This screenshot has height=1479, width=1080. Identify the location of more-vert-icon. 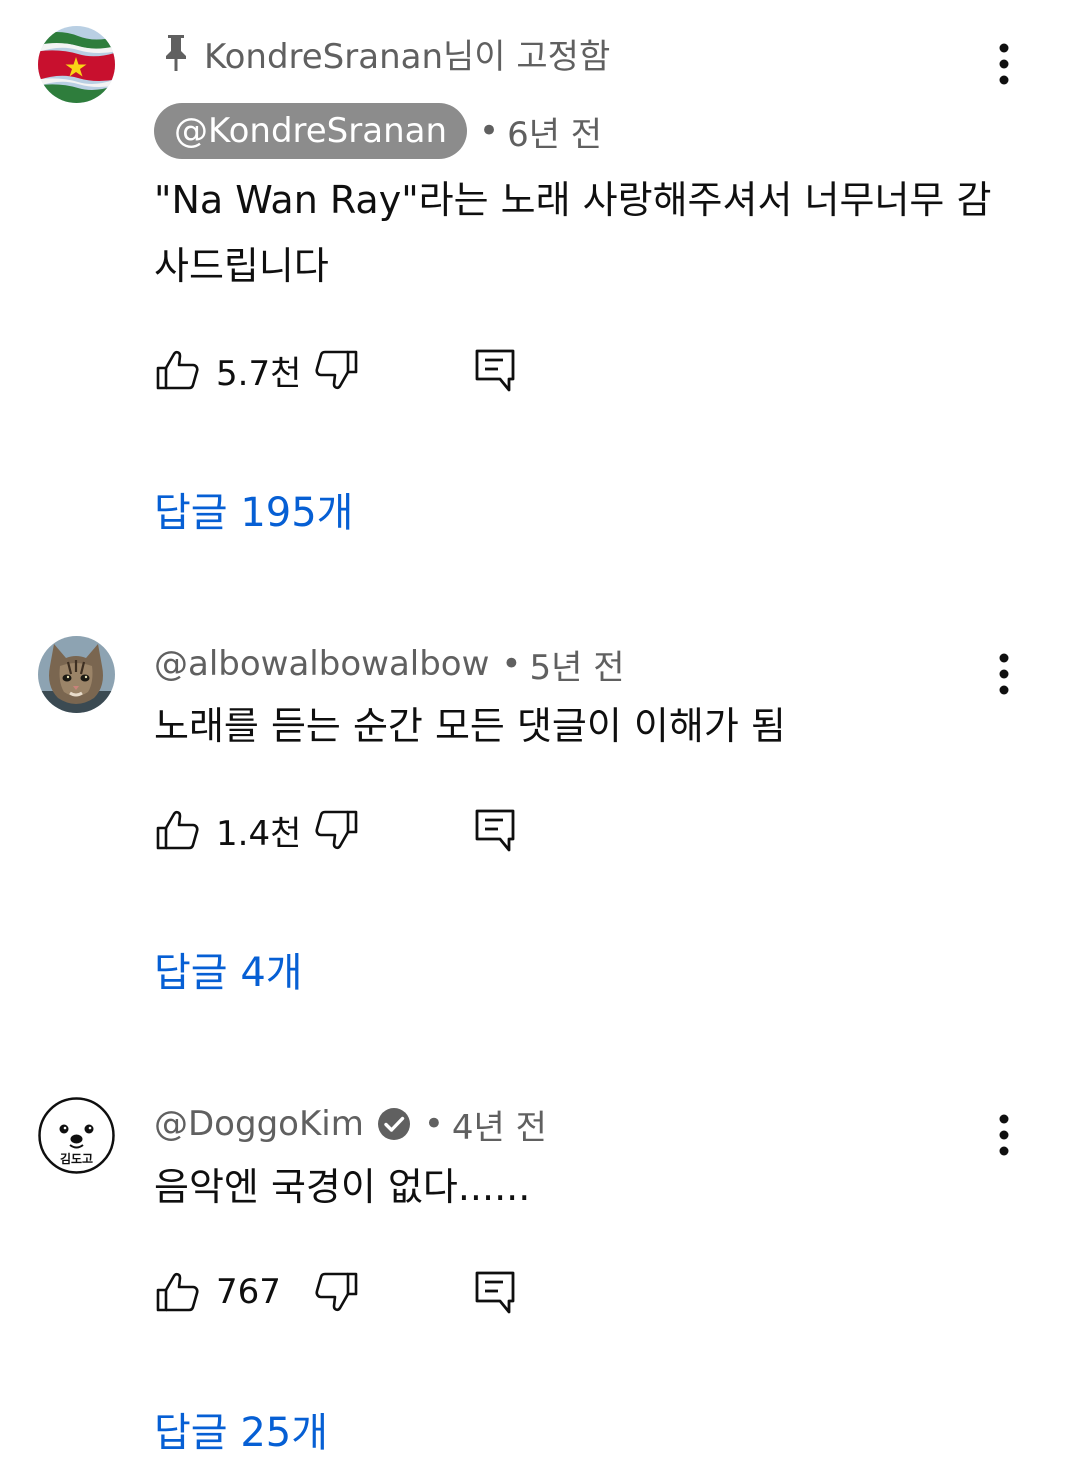
(1004, 1135).